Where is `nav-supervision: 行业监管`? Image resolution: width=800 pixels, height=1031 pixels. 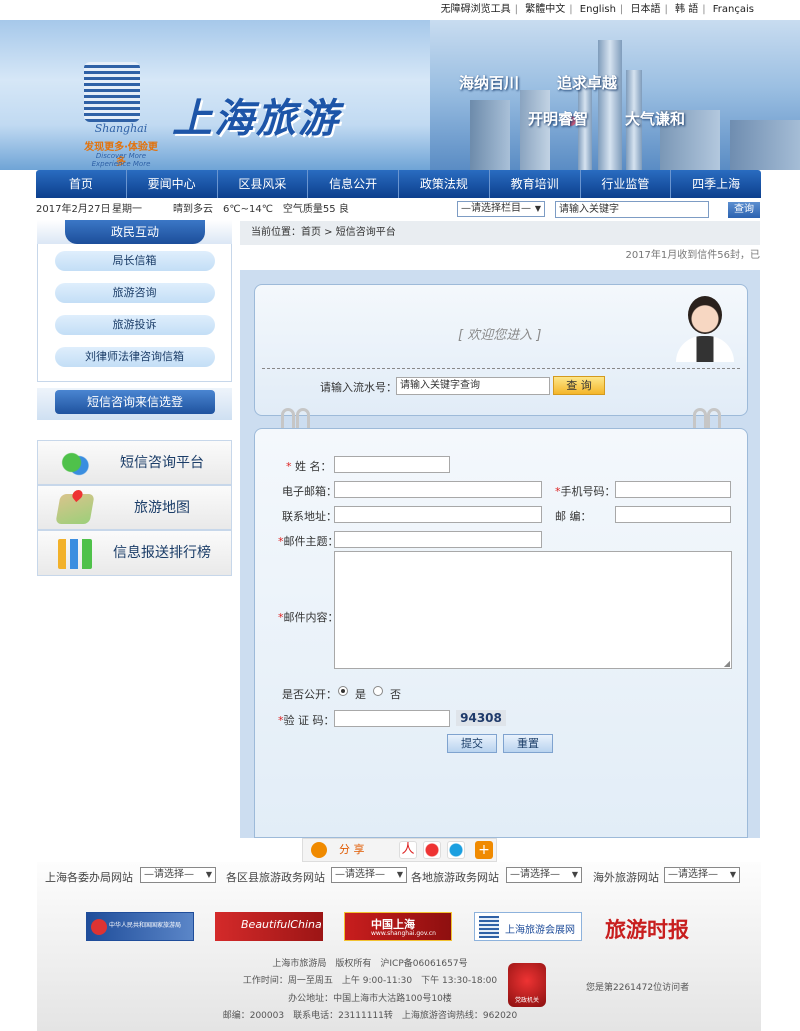
nav-supervision: 行业监管 is located at coordinates (626, 184).